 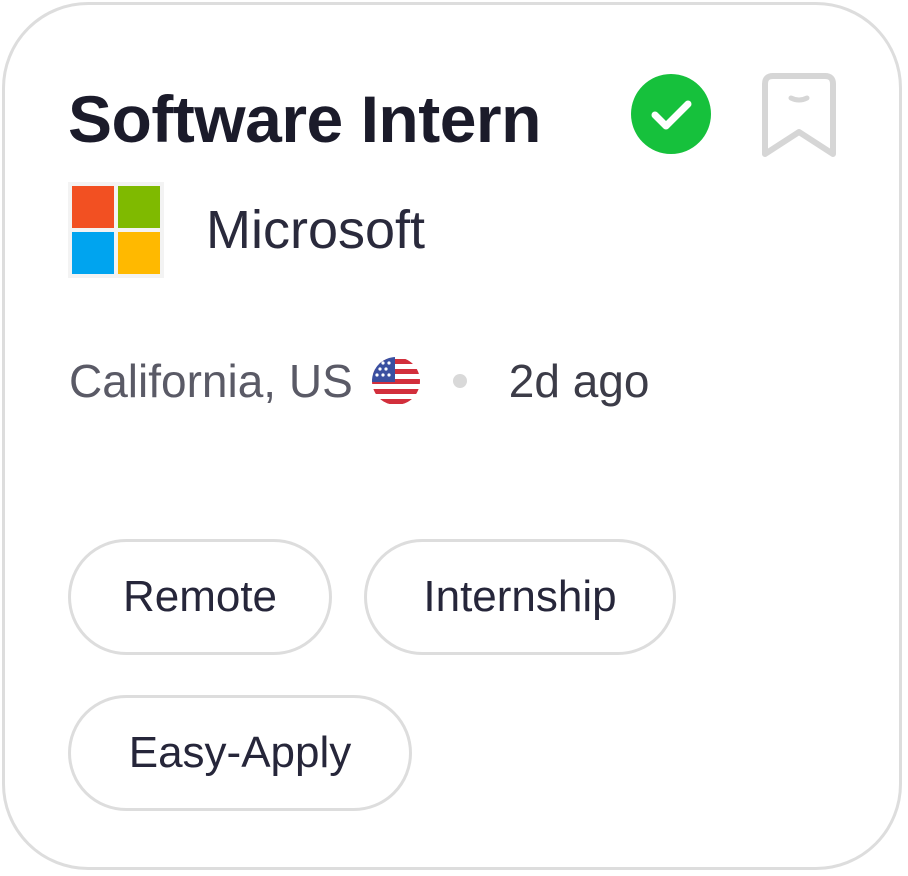 What do you see at coordinates (304, 119) in the screenshot?
I see `job-title: Software Intern` at bounding box center [304, 119].